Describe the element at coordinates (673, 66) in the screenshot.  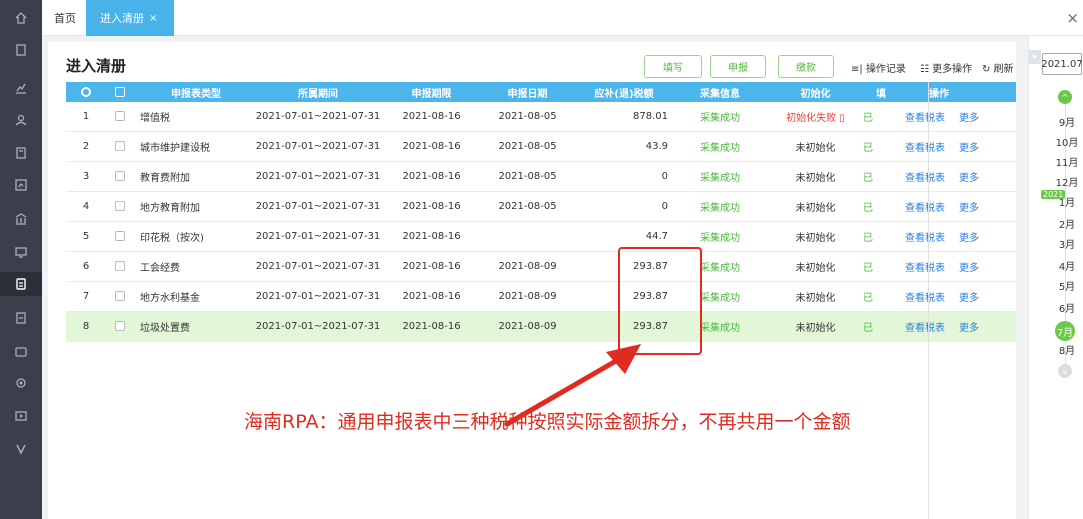
I see `fill-button: 填写` at that location.